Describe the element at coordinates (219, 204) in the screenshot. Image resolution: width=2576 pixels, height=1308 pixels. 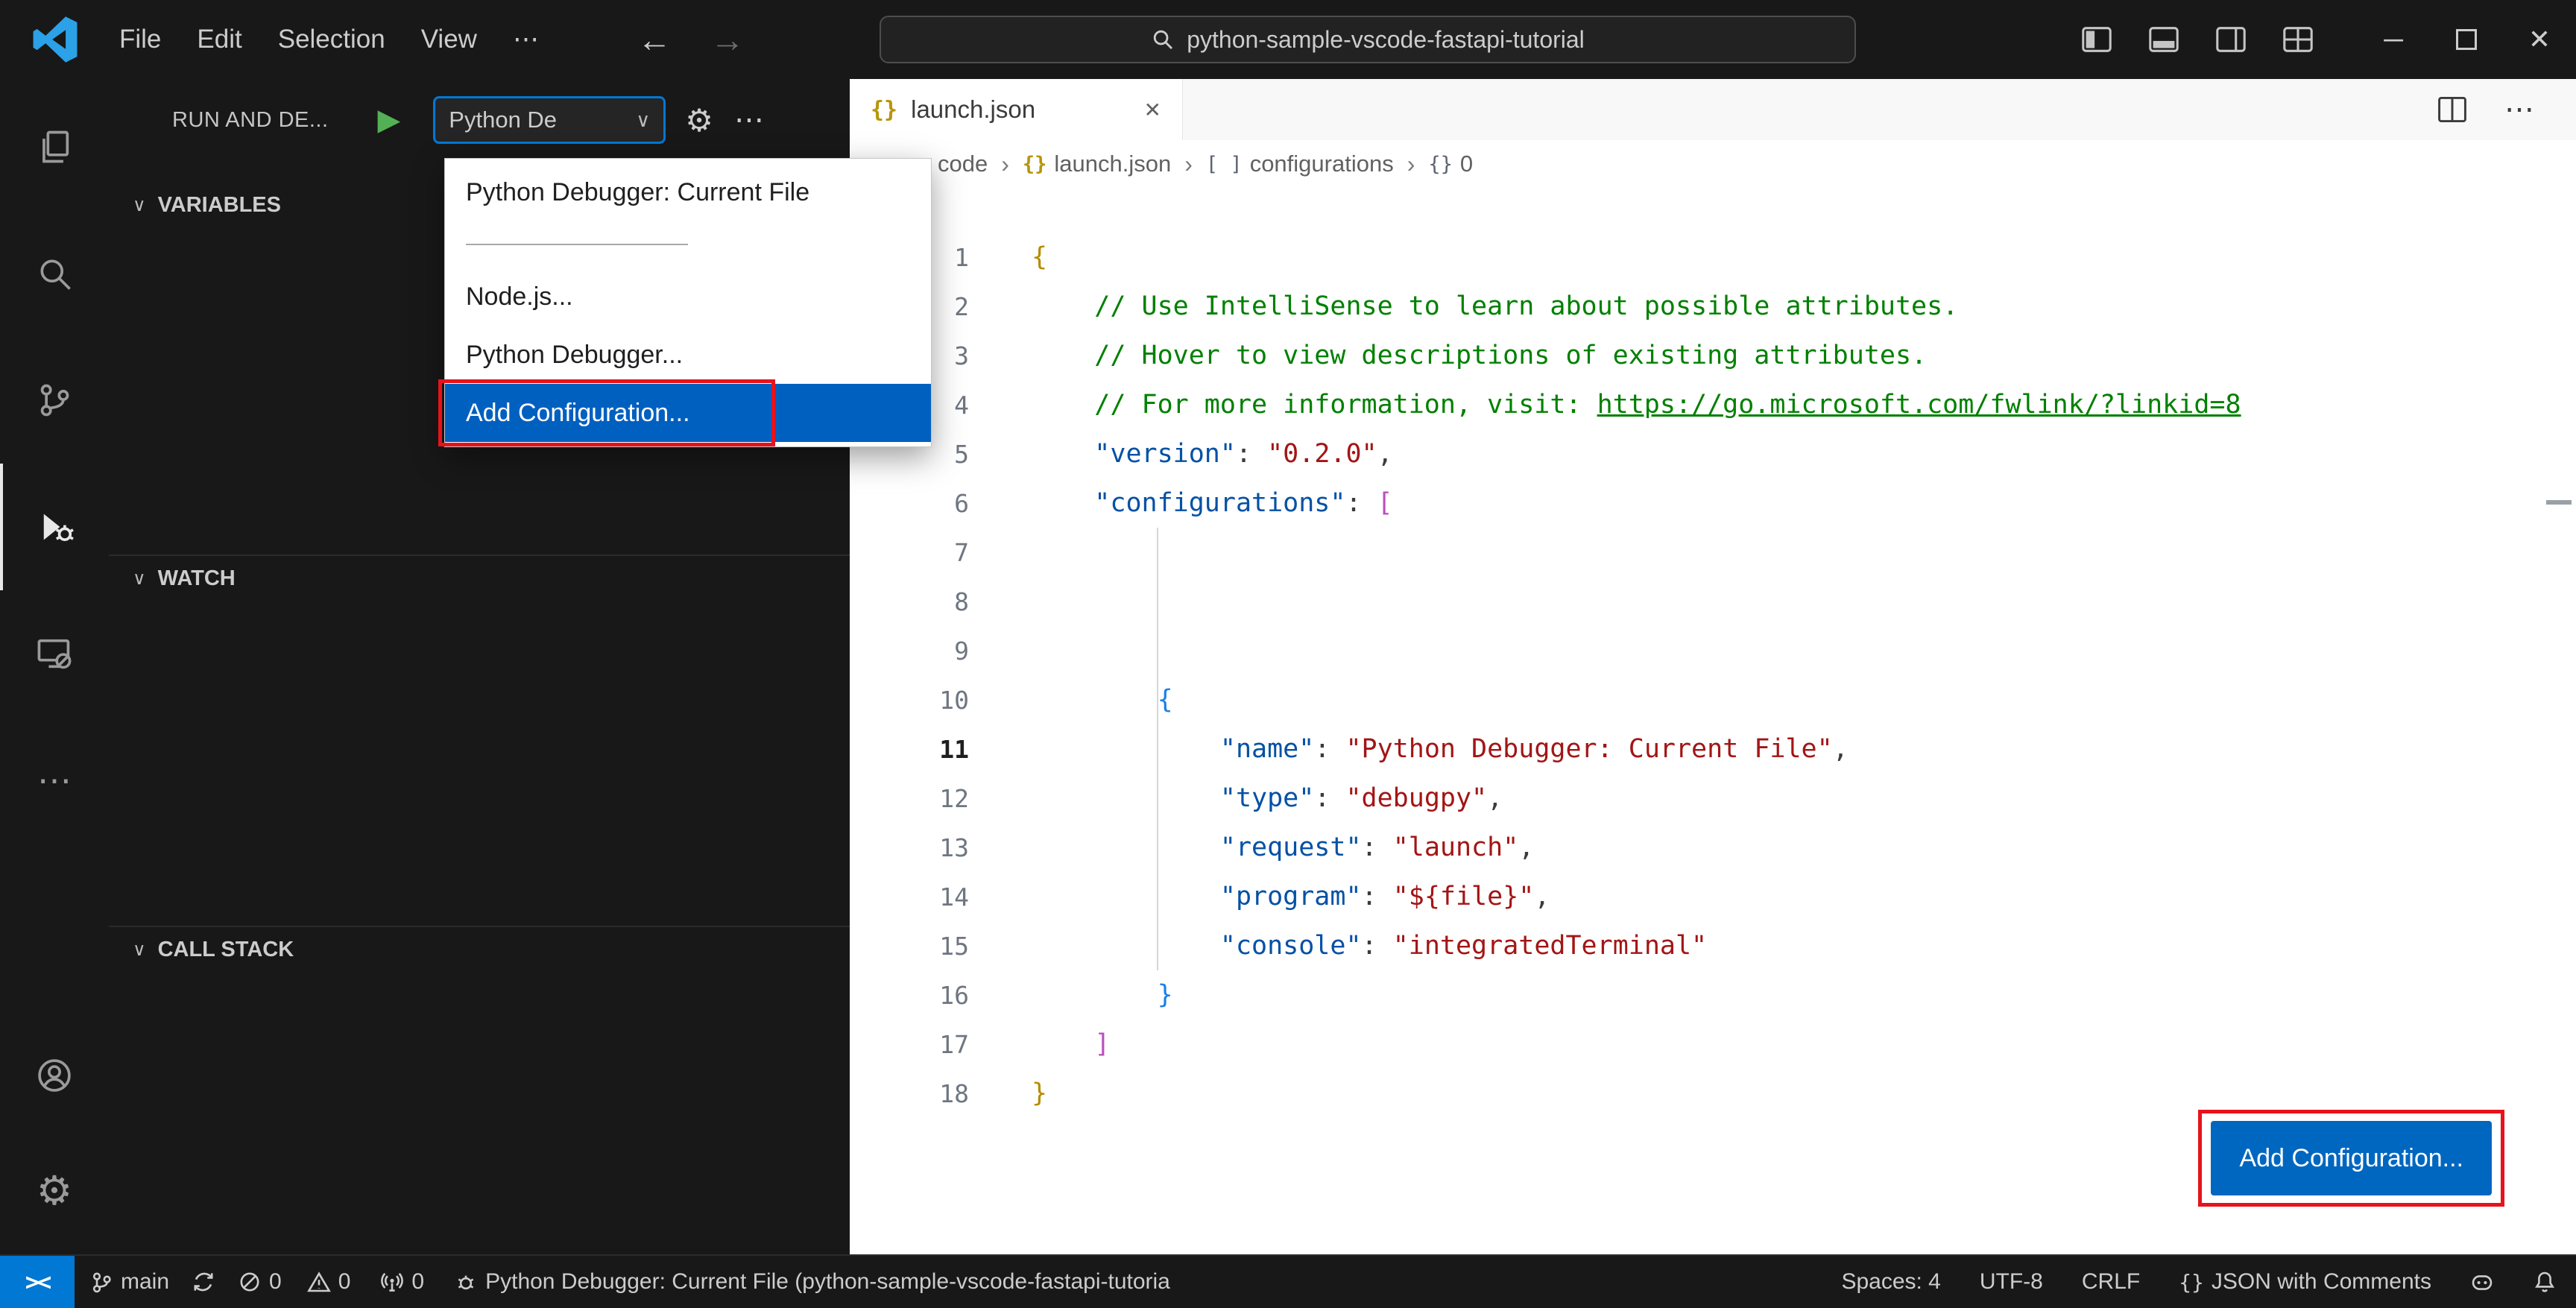
I see `variables-label: VARIABLES` at that location.